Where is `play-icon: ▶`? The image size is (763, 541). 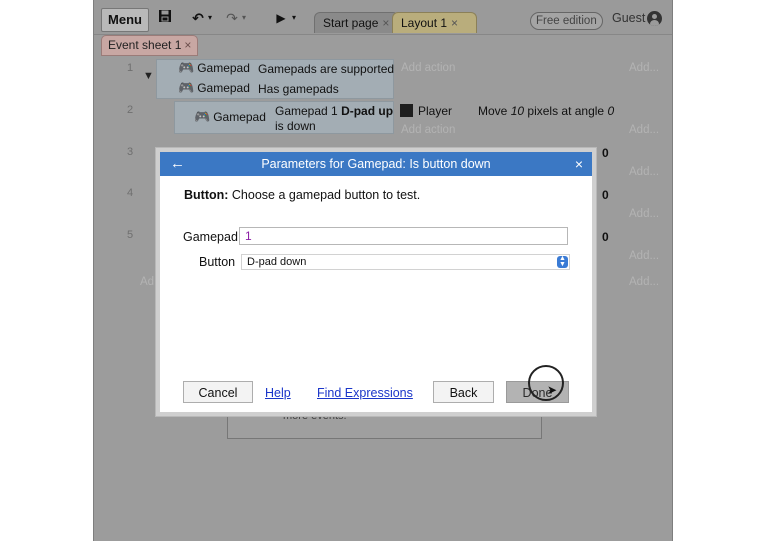
play-icon: ▶ is located at coordinates (281, 18).